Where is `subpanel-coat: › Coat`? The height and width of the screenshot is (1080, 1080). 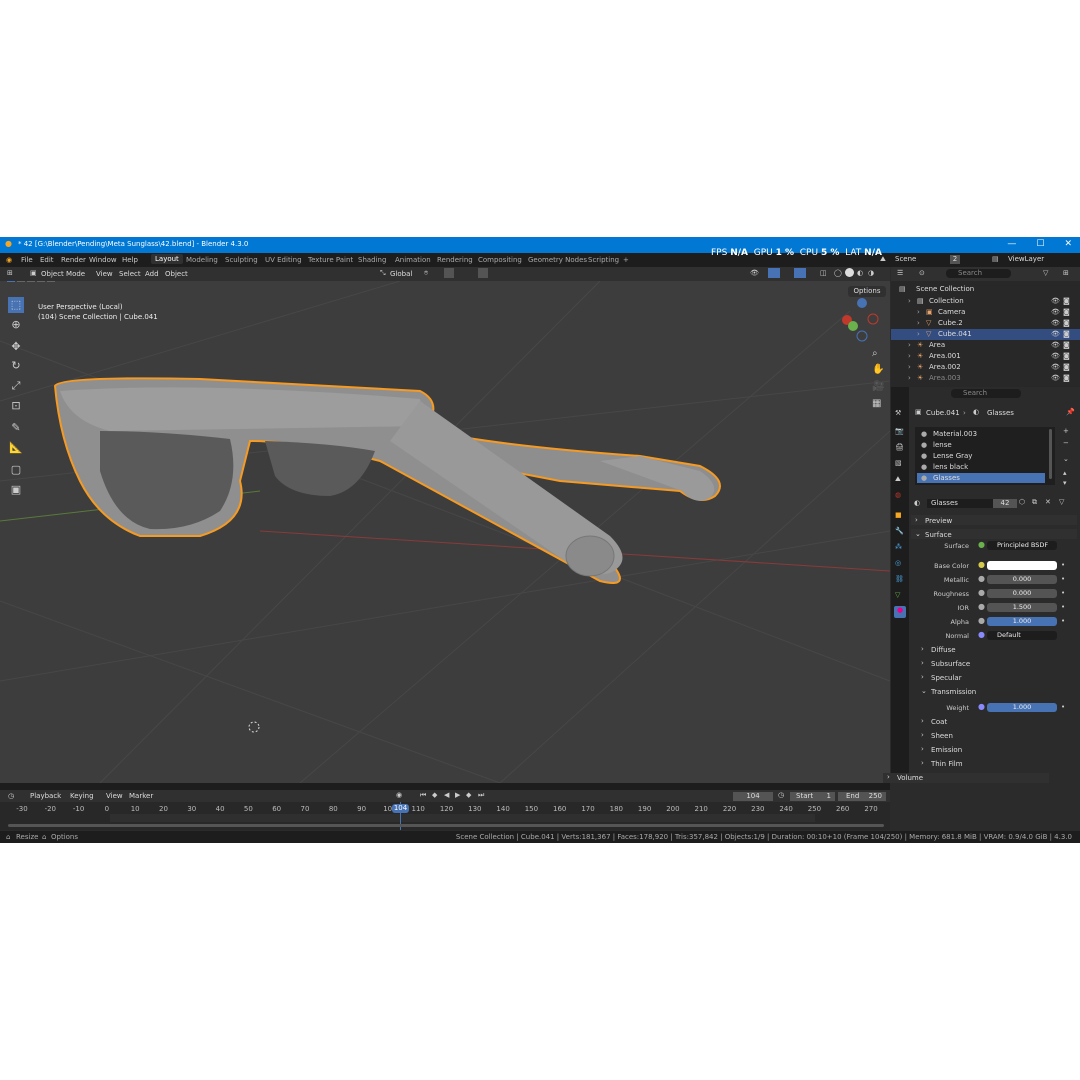
subpanel-coat: › Coat is located at coordinates (994, 722).